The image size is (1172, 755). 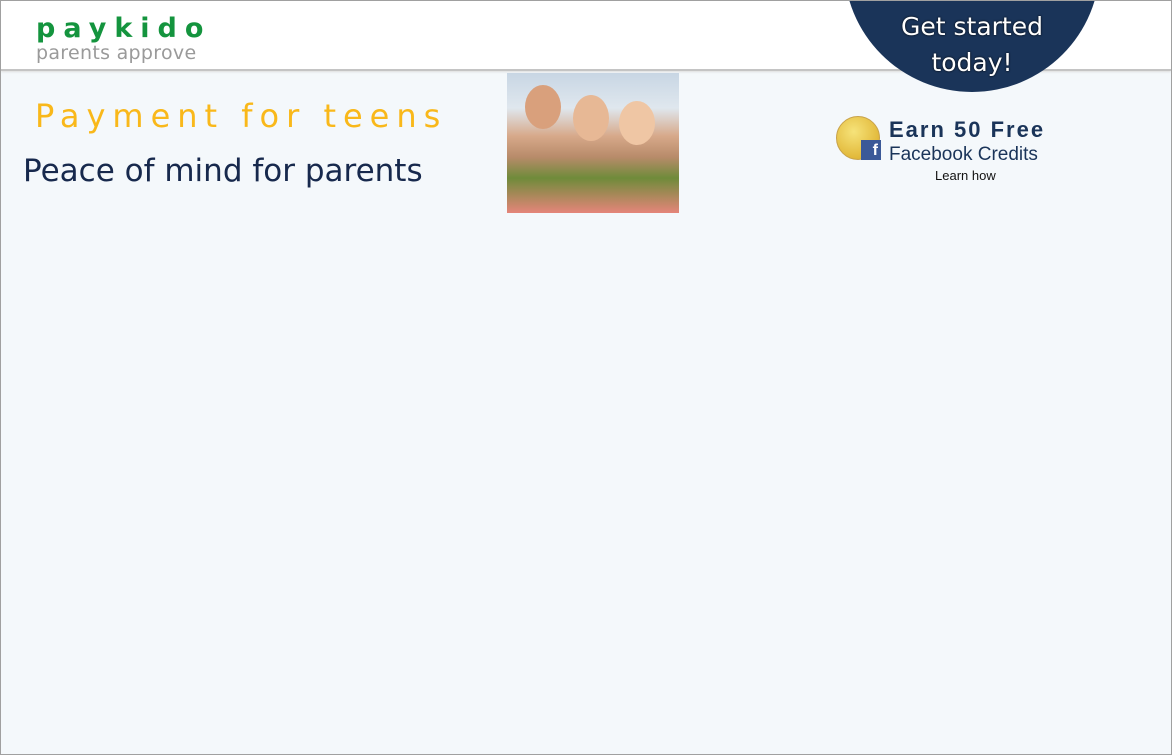 What do you see at coordinates (972, 26) in the screenshot?
I see `cta-line-1: Get started` at bounding box center [972, 26].